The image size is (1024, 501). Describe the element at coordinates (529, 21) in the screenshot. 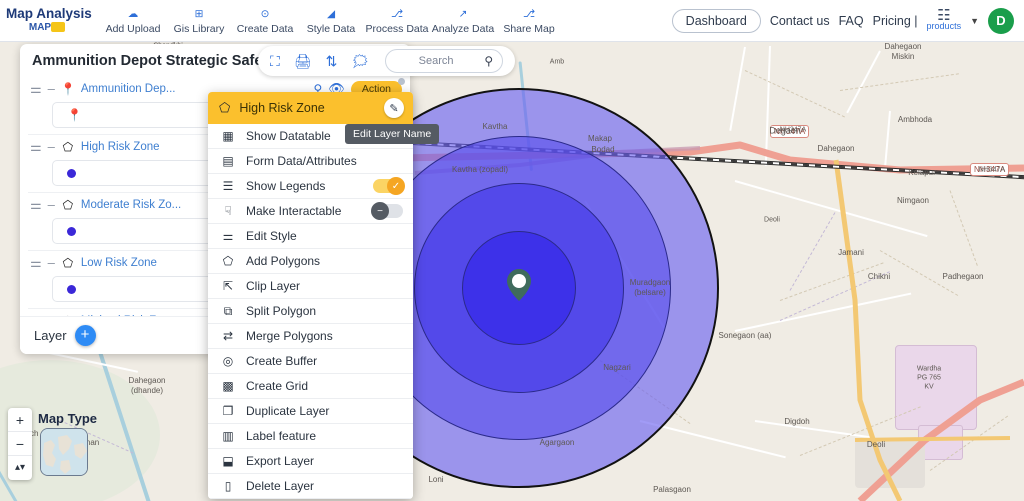

I see `nav-item-share-map: ⎇ Share Map` at that location.